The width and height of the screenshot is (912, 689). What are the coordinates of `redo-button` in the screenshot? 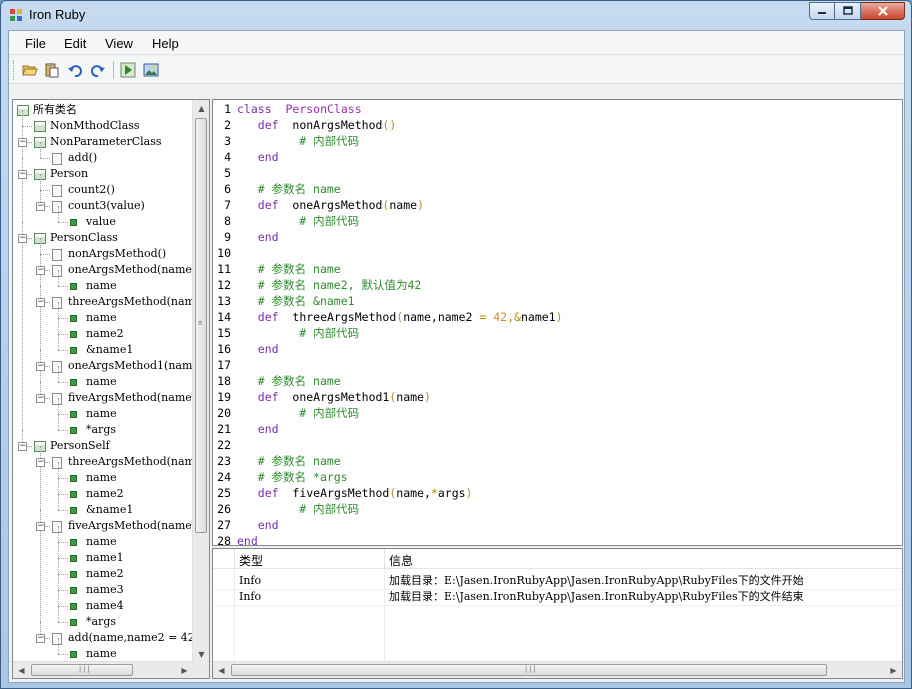 It's located at (98, 70).